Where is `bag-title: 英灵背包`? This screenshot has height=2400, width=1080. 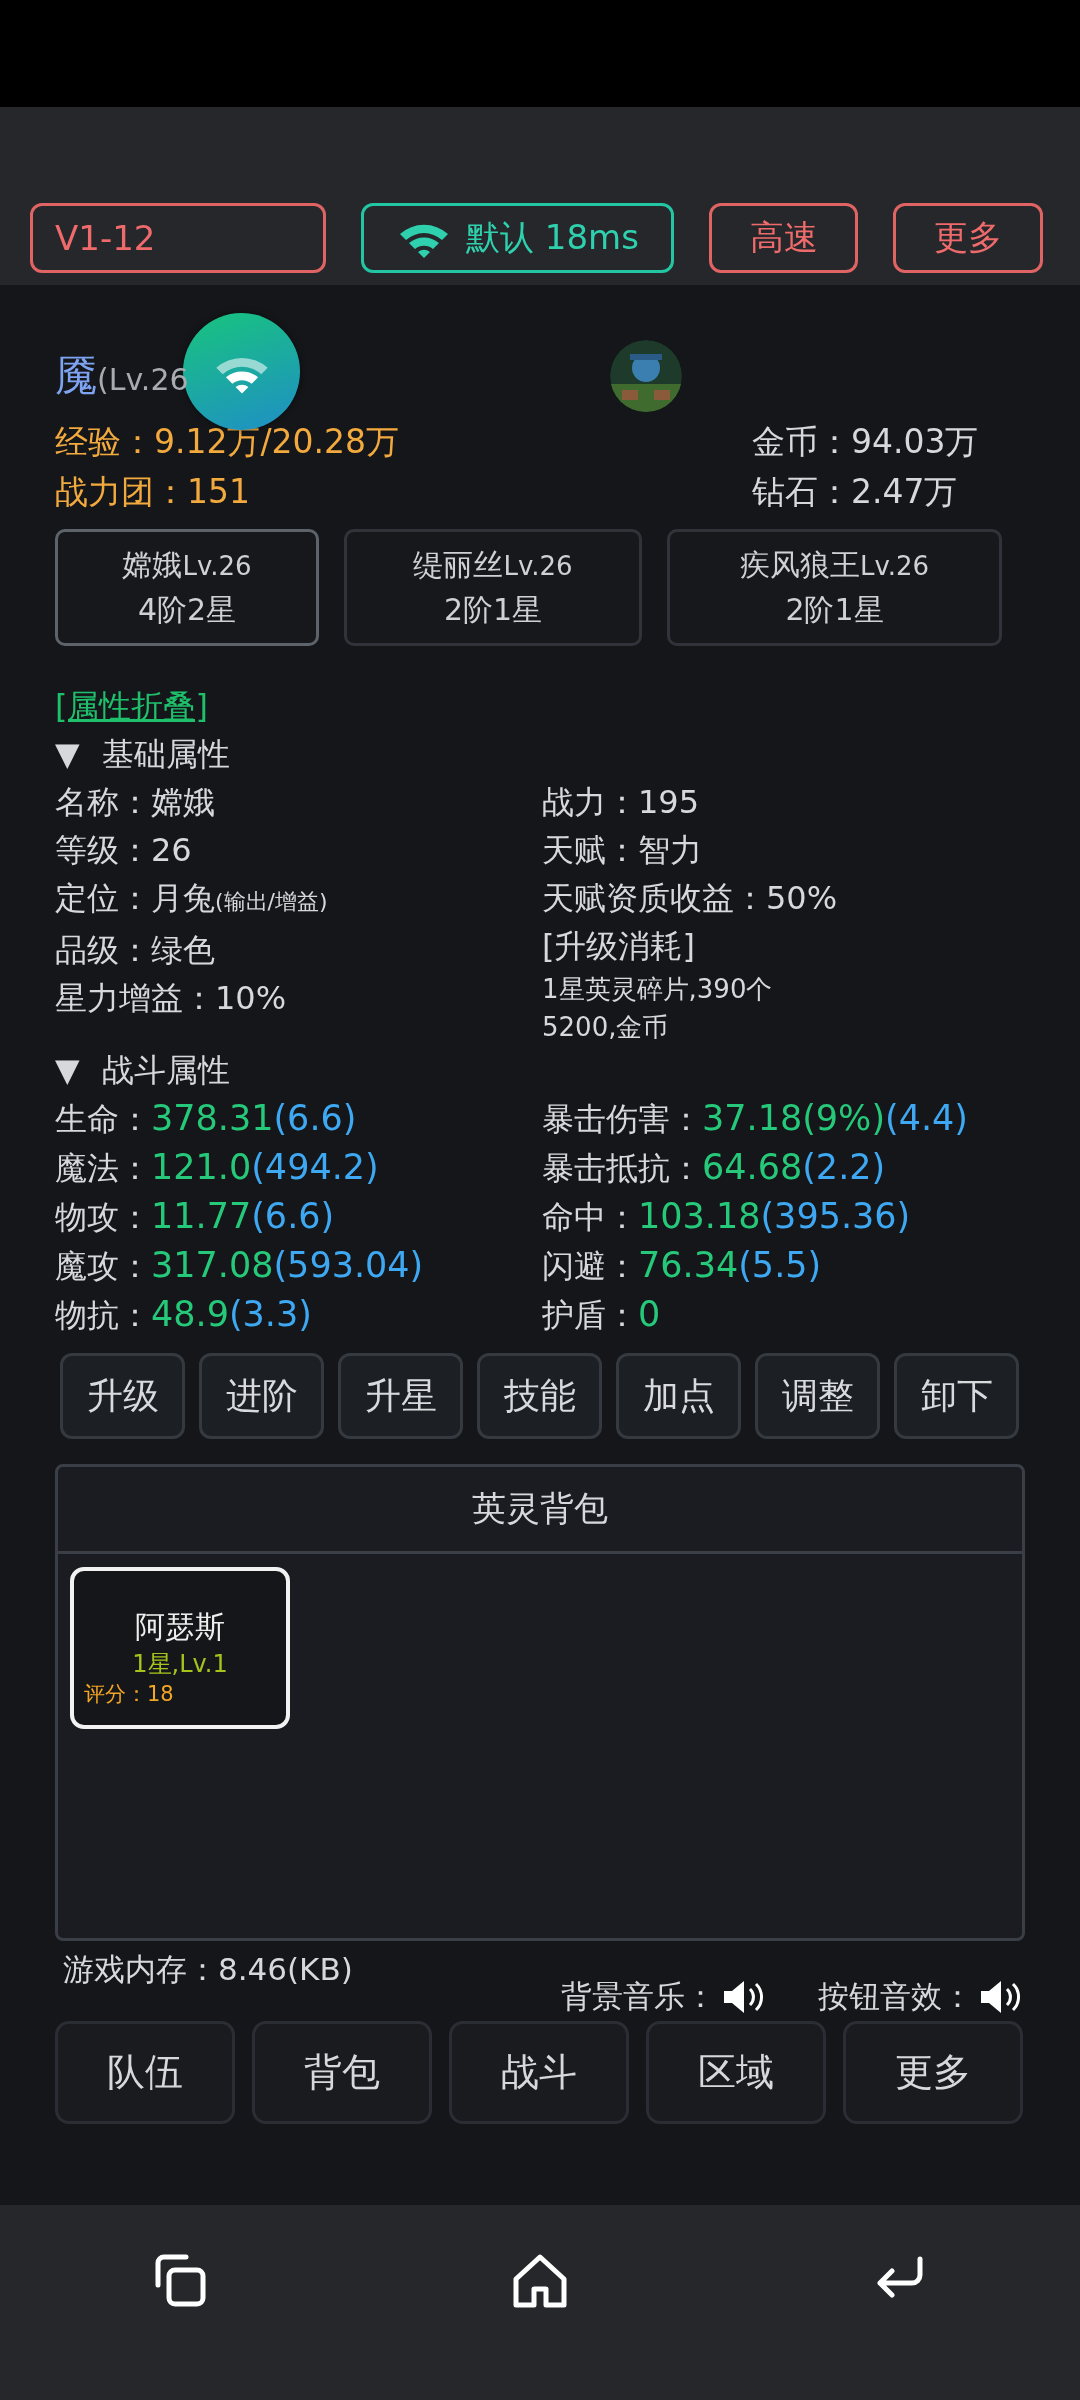 bag-title: 英灵背包 is located at coordinates (540, 1508).